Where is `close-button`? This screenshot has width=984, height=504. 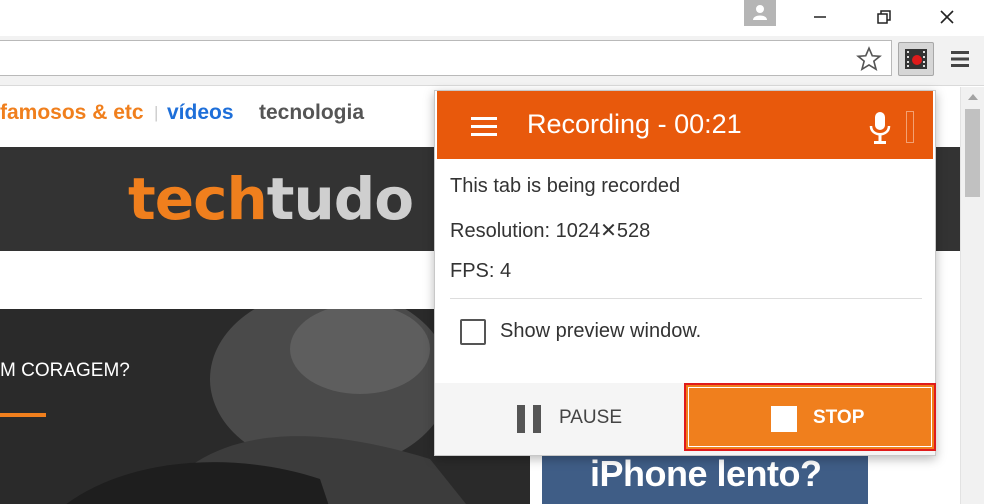
close-button is located at coordinates (947, 17).